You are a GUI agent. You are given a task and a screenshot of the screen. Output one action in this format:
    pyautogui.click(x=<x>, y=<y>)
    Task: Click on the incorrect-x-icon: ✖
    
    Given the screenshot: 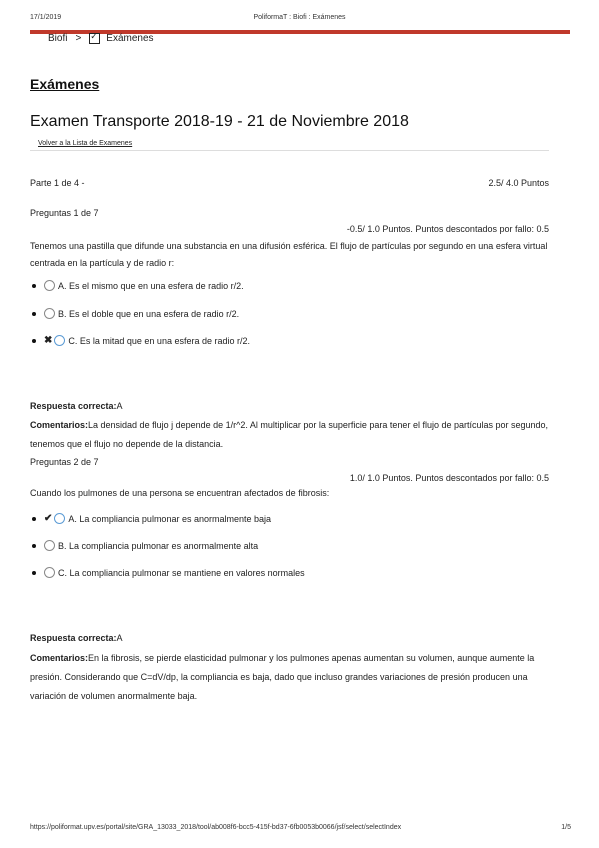 What is the action you would take?
    pyautogui.click(x=48, y=340)
    